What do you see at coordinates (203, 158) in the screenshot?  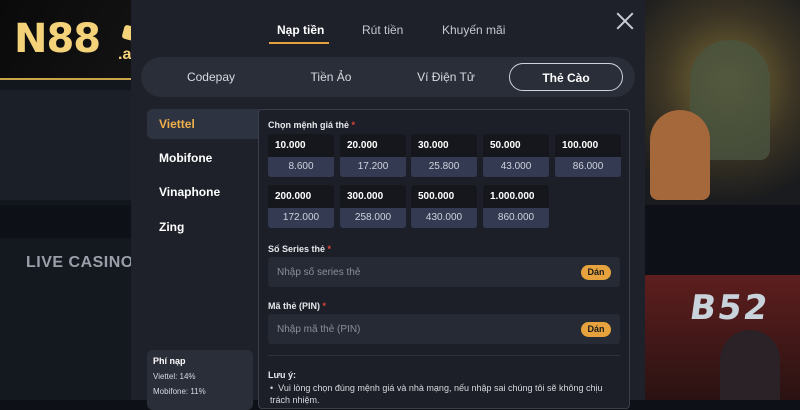 I see `carrier-mobifone: Mobifone` at bounding box center [203, 158].